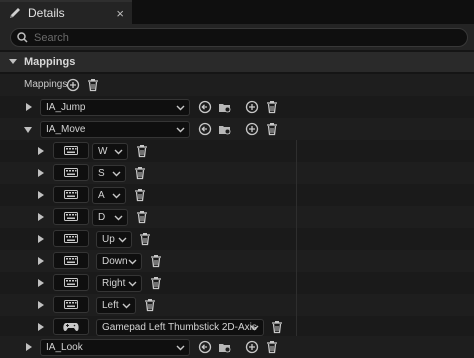 This screenshot has width=474, height=358. Describe the element at coordinates (110, 305) in the screenshot. I see `key-name: Left` at that location.